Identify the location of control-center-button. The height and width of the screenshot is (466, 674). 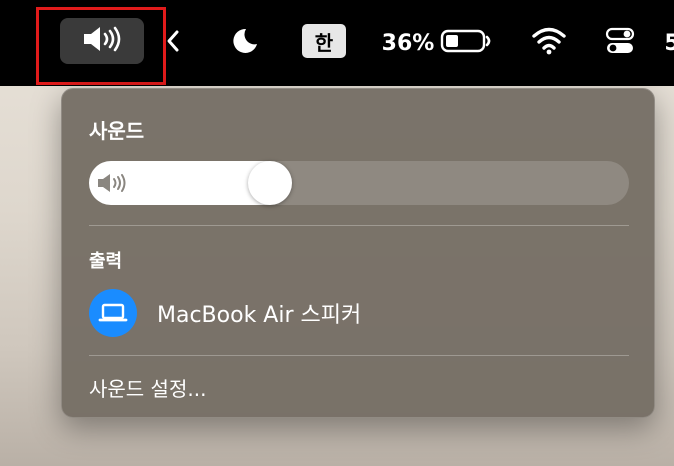
(620, 43).